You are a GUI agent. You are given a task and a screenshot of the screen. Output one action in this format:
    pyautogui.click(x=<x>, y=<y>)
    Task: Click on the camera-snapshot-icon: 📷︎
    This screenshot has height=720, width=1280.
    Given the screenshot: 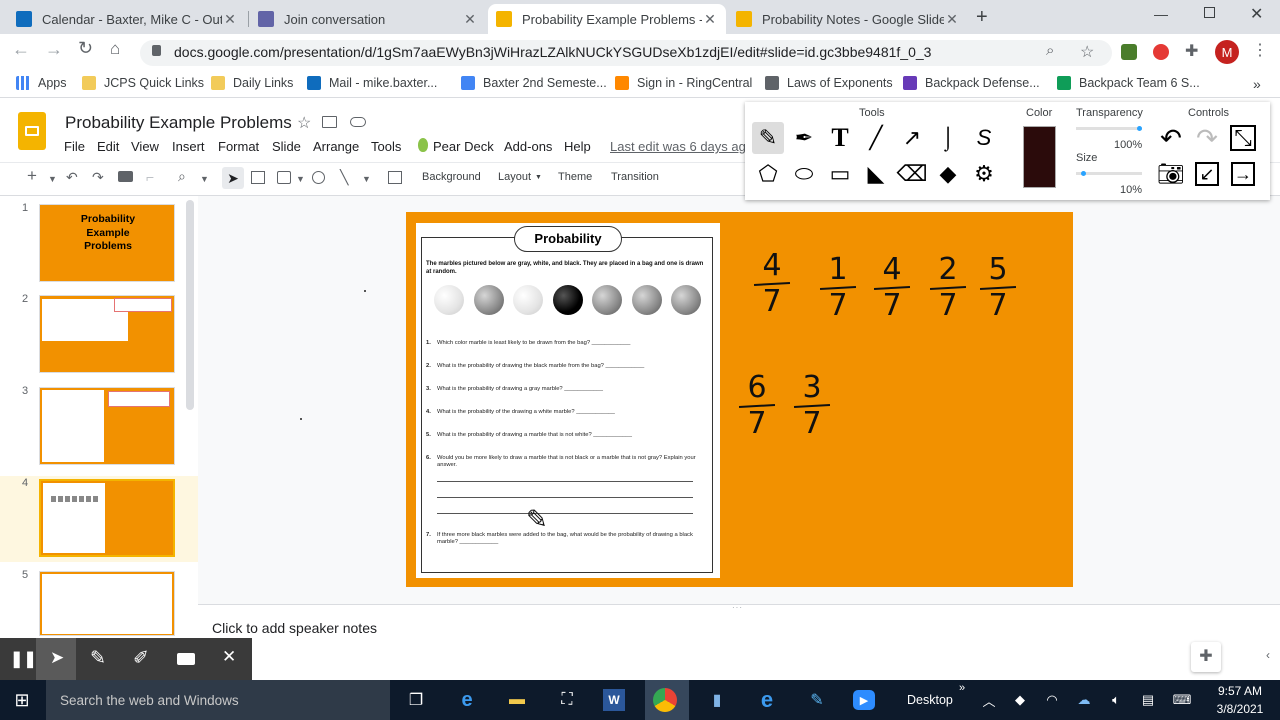 What is the action you would take?
    pyautogui.click(x=1171, y=174)
    